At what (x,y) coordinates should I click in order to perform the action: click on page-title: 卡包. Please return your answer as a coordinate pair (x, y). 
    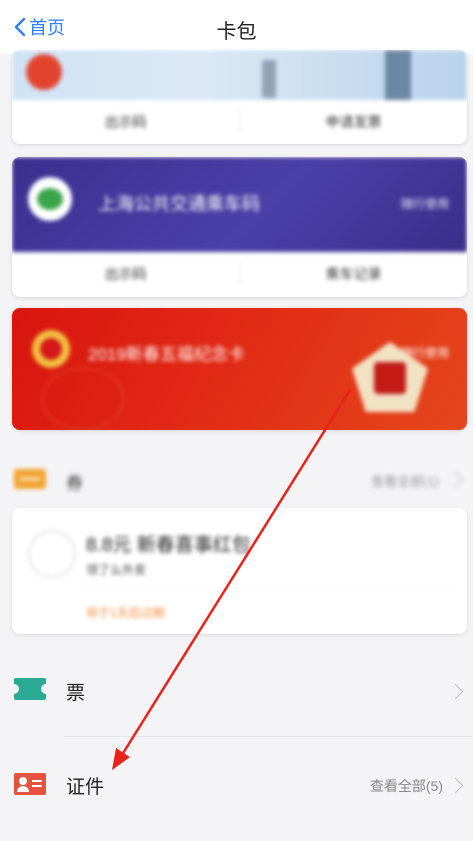
    Looking at the image, I should click on (236, 32).